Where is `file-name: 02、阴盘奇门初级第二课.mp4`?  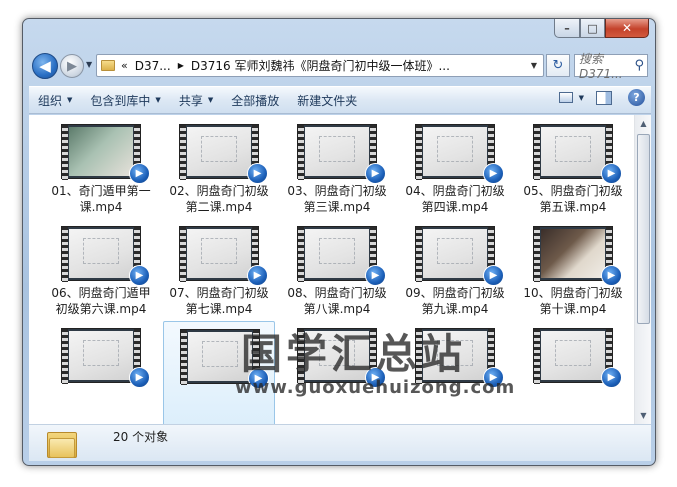 file-name: 02、阴盘奇门初级第二课.mp4 is located at coordinates (219, 199).